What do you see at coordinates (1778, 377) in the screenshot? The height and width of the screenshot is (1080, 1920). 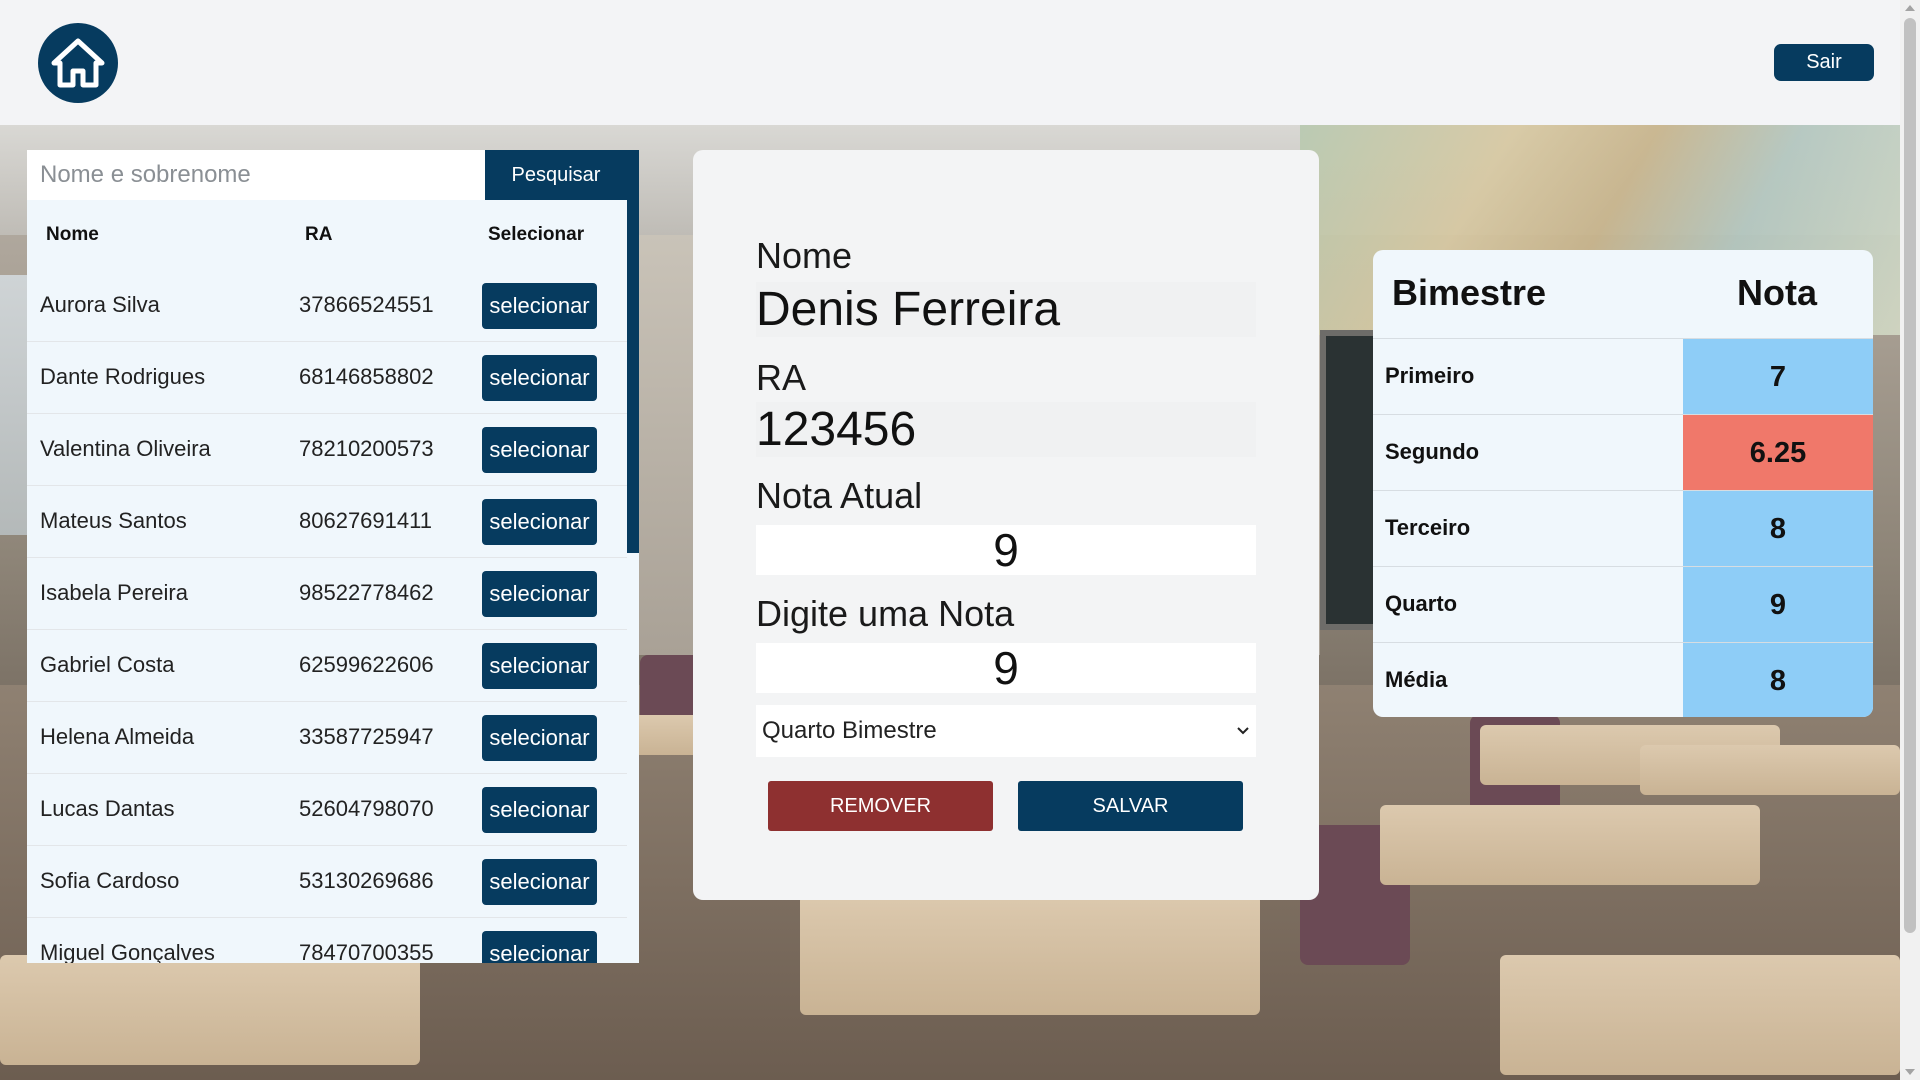 I see `term-grade: 7` at bounding box center [1778, 377].